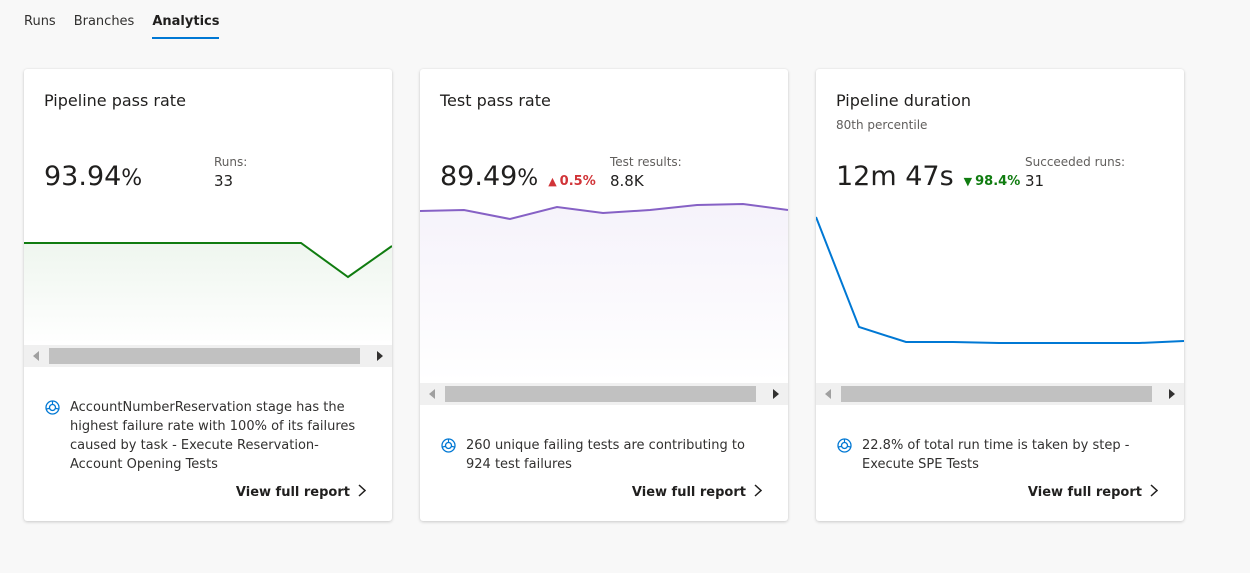 The width and height of the screenshot is (1250, 573). What do you see at coordinates (224, 181) in the screenshot?
I see `side-value: 33` at bounding box center [224, 181].